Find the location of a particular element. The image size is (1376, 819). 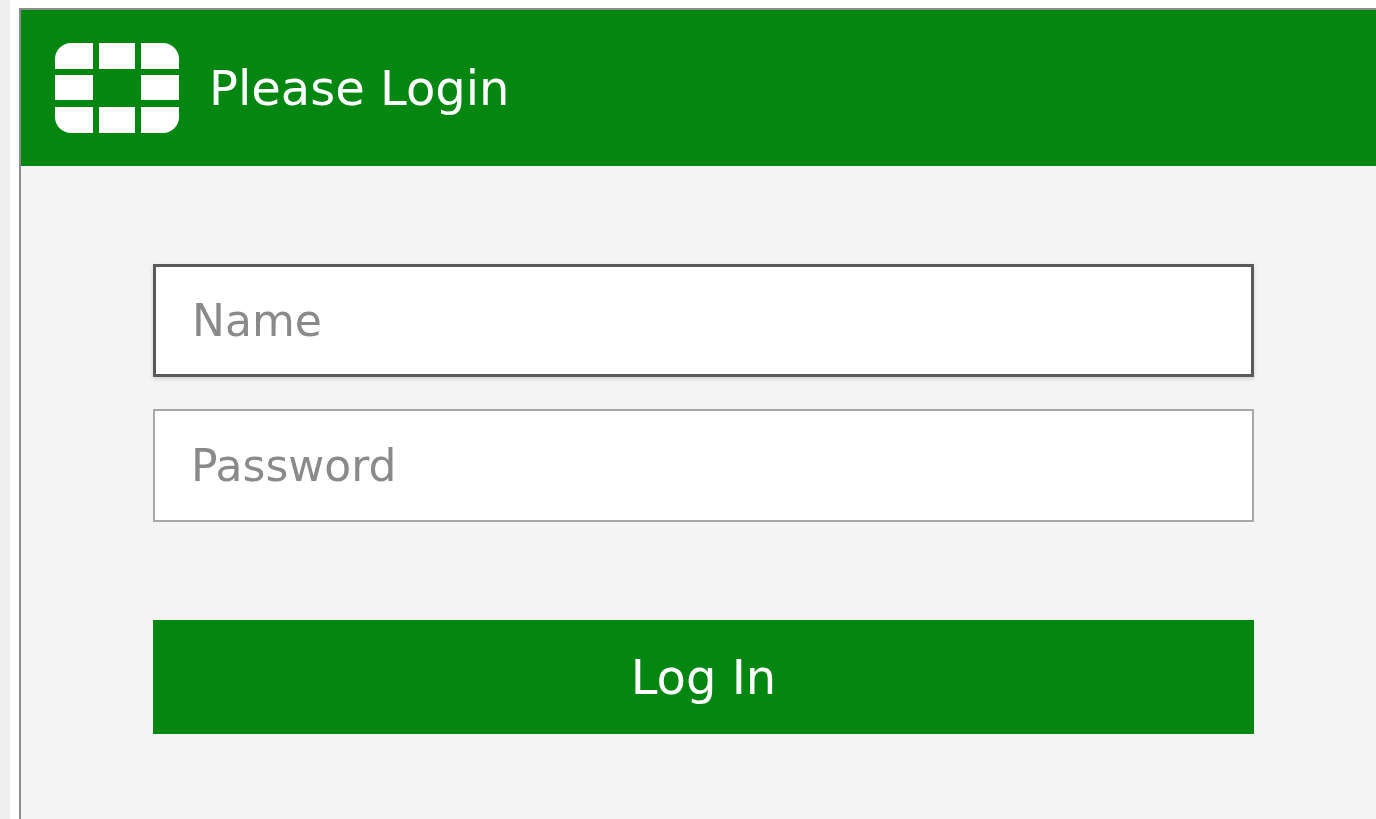

header-title: Please Login is located at coordinates (359, 88).